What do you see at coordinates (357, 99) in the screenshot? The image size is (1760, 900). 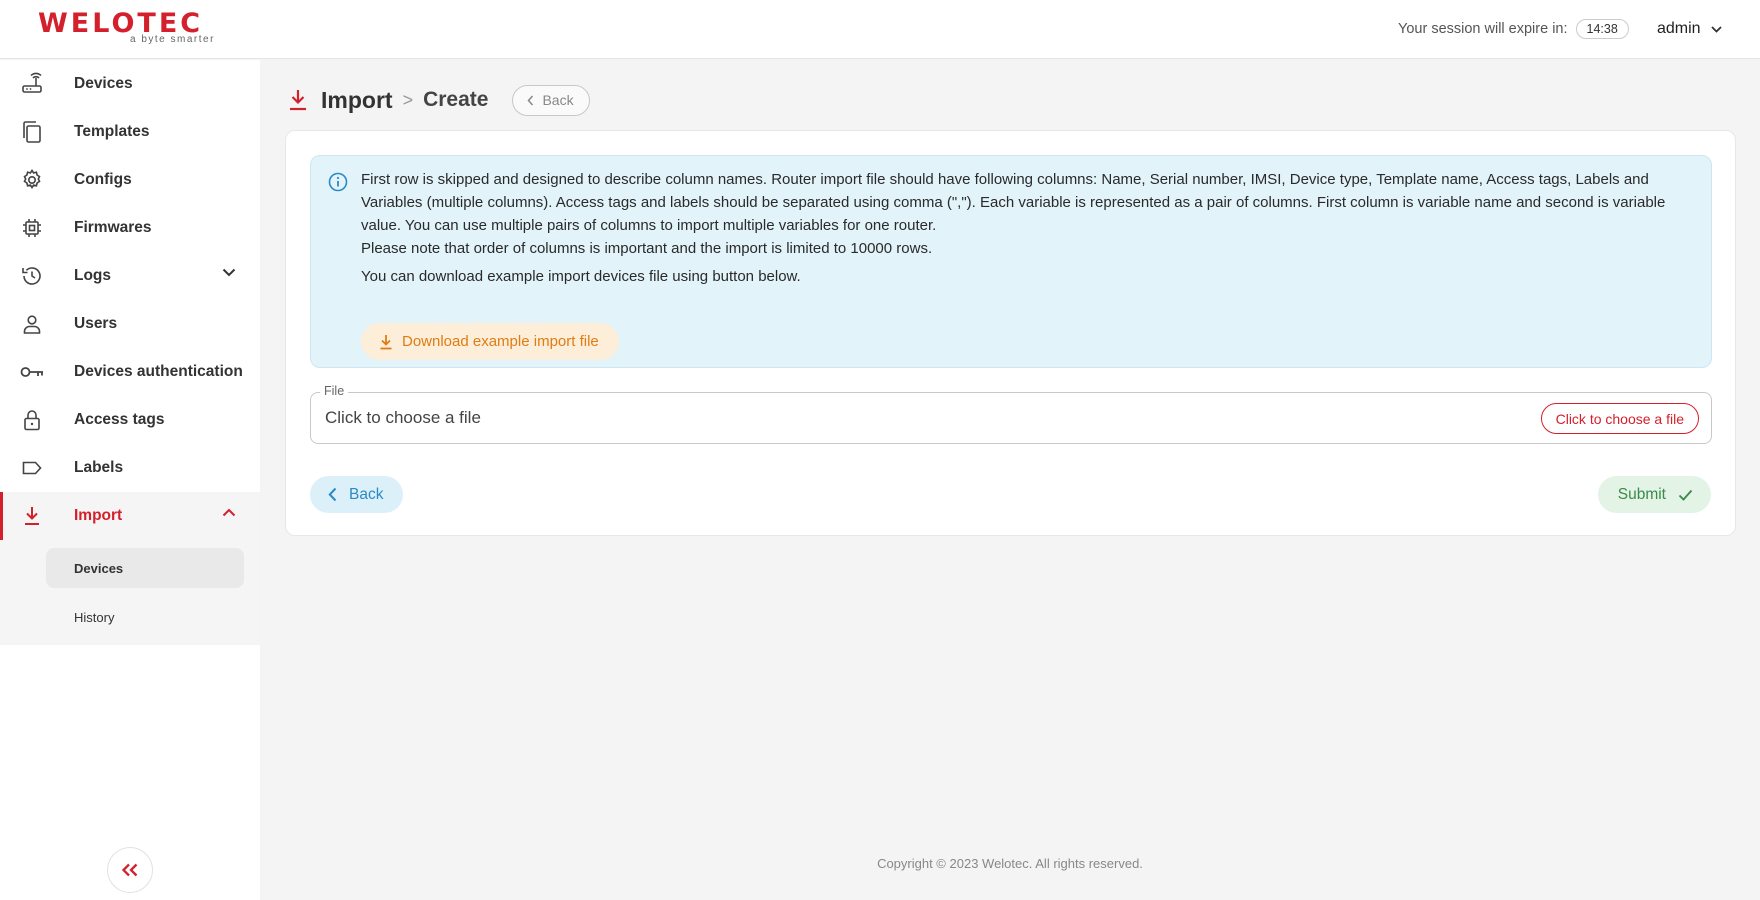 I see `page-title: Import` at bounding box center [357, 99].